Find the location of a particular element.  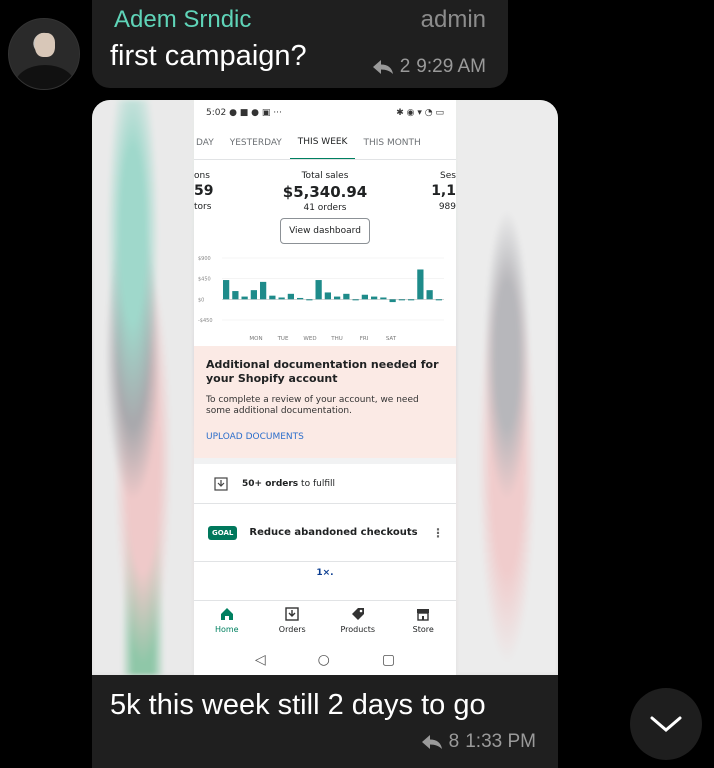

android-nav-bar: ◁ ○ ▢ is located at coordinates (325, 659).